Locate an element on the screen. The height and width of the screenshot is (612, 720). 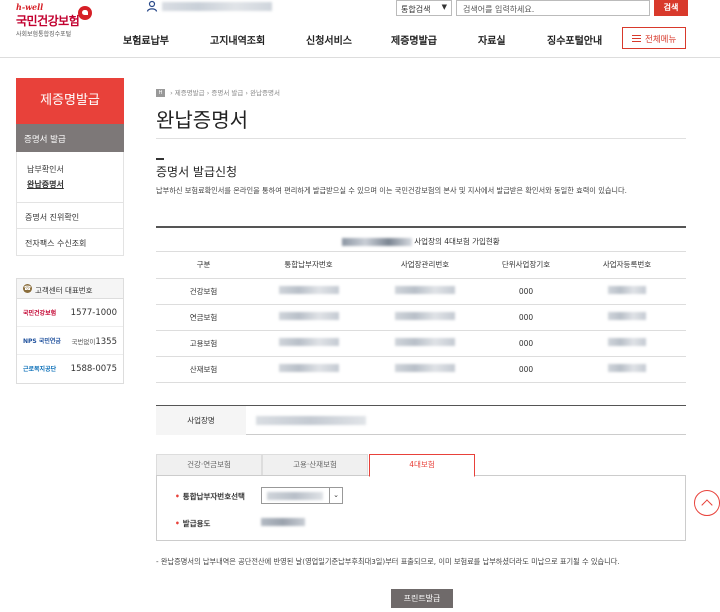
table-caption: 사업장의 4대보험 가입현황 is located at coordinates (421, 240).